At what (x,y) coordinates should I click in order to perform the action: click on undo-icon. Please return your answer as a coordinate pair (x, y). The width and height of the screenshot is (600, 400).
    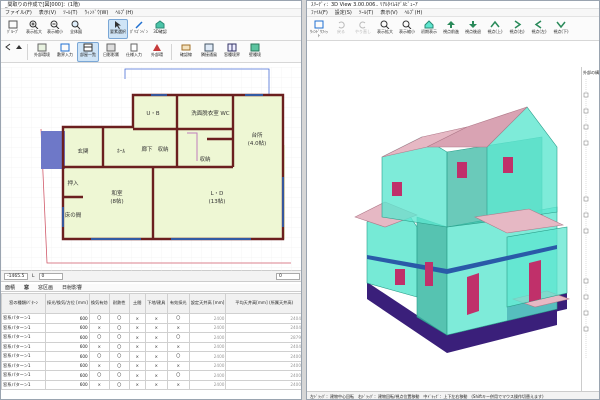
    Looking at the image, I should click on (341, 24).